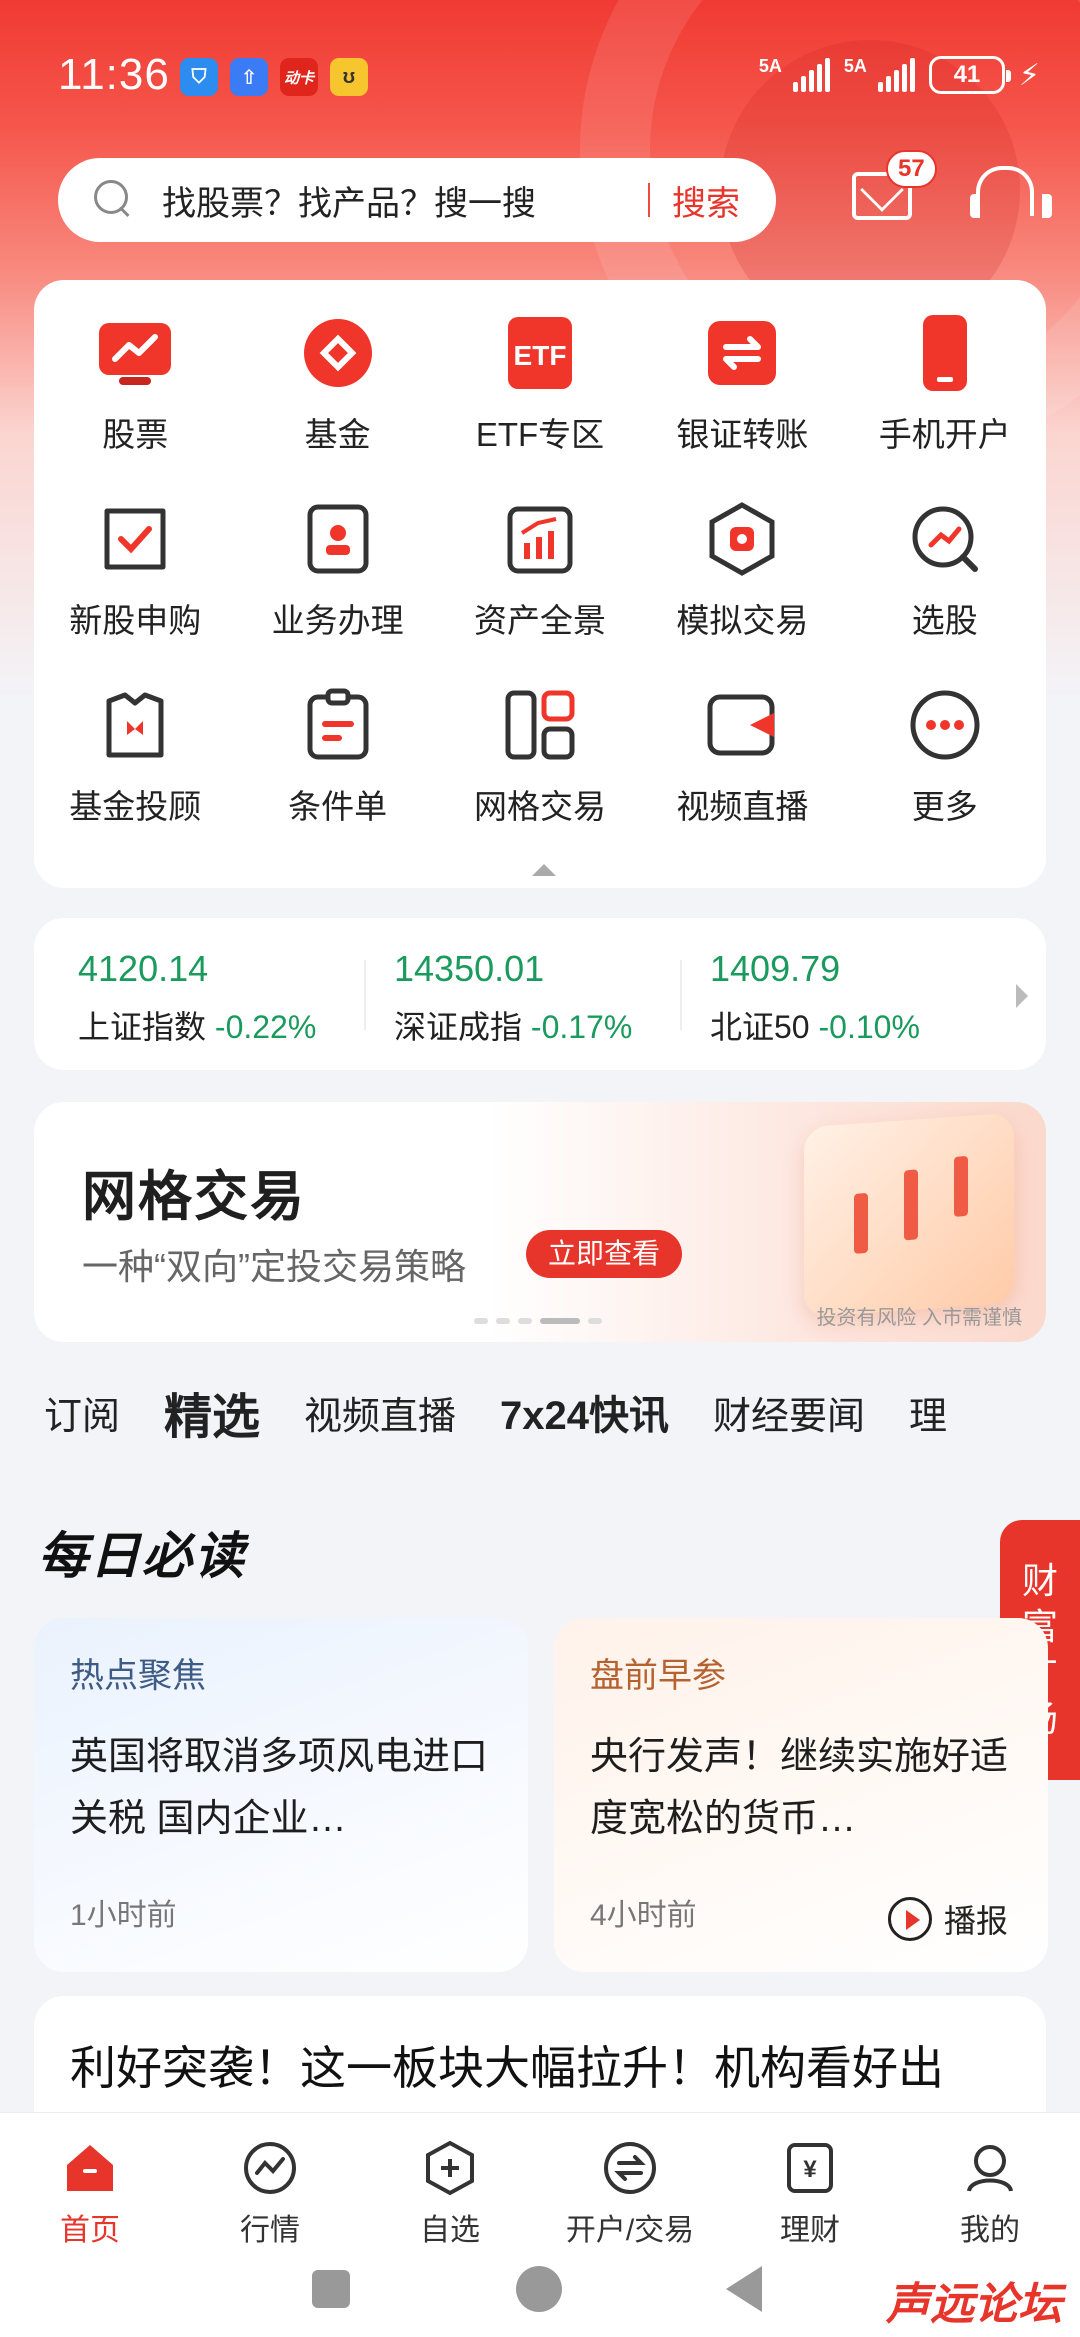  I want to click on fund-advisor-icon, so click(135, 725).